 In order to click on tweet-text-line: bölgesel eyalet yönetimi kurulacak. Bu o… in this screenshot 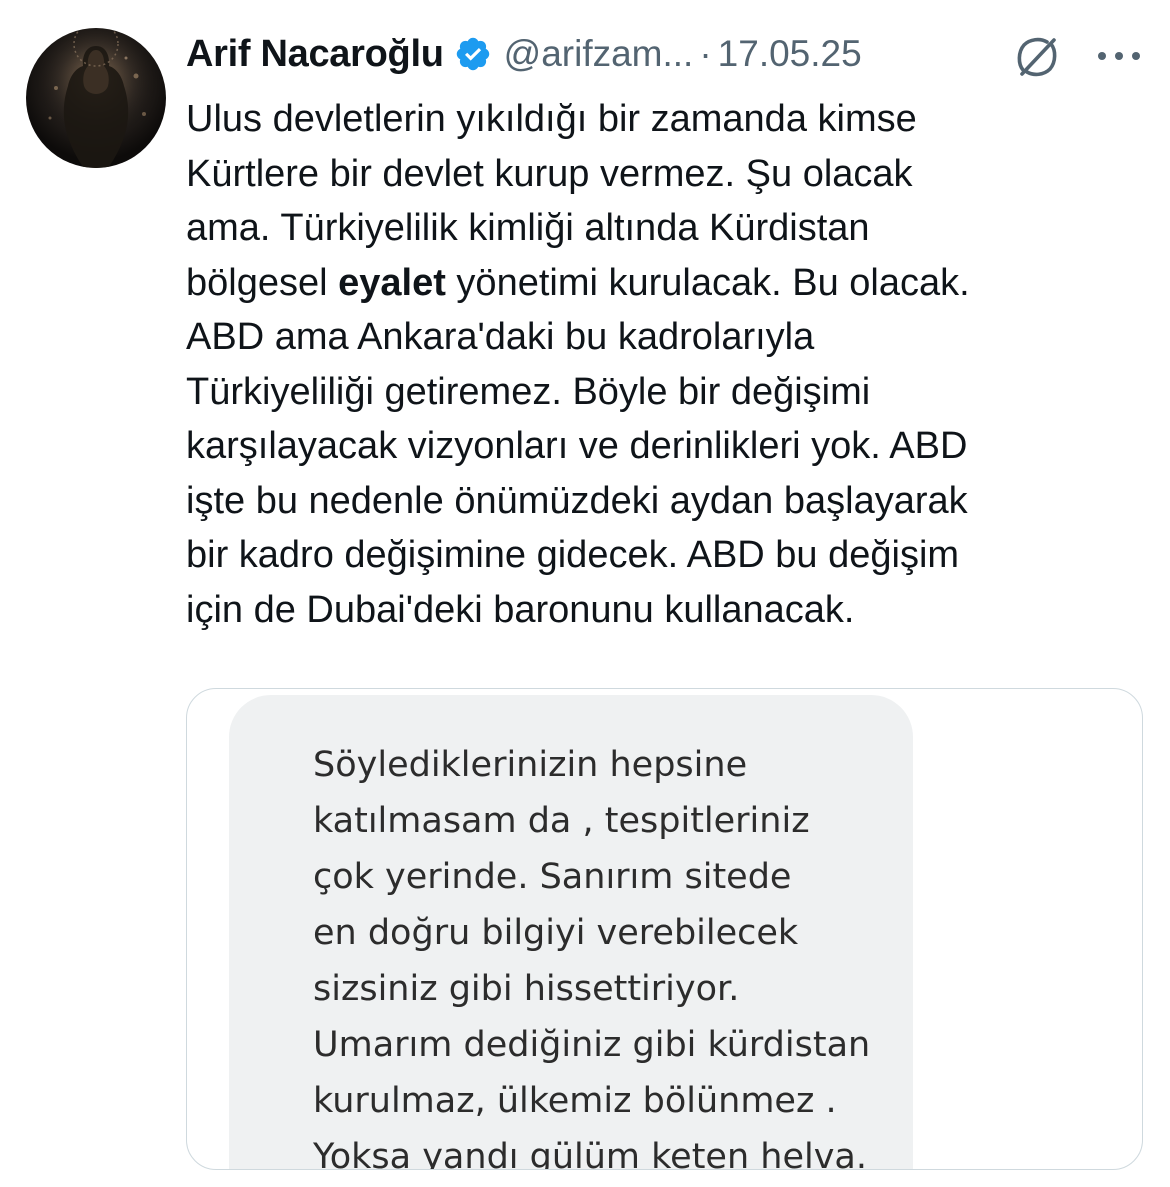, I will do `click(666, 283)`.